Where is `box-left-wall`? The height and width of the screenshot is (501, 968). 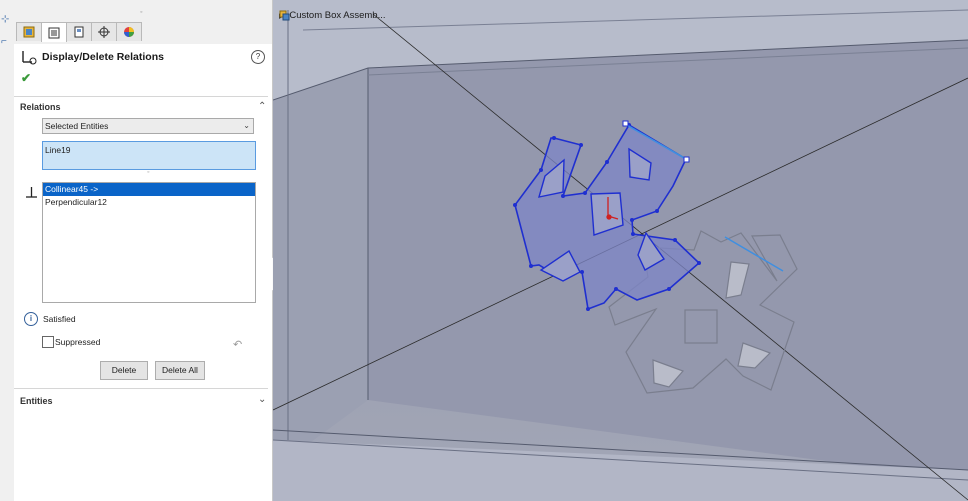
box-left-wall is located at coordinates (320, 269).